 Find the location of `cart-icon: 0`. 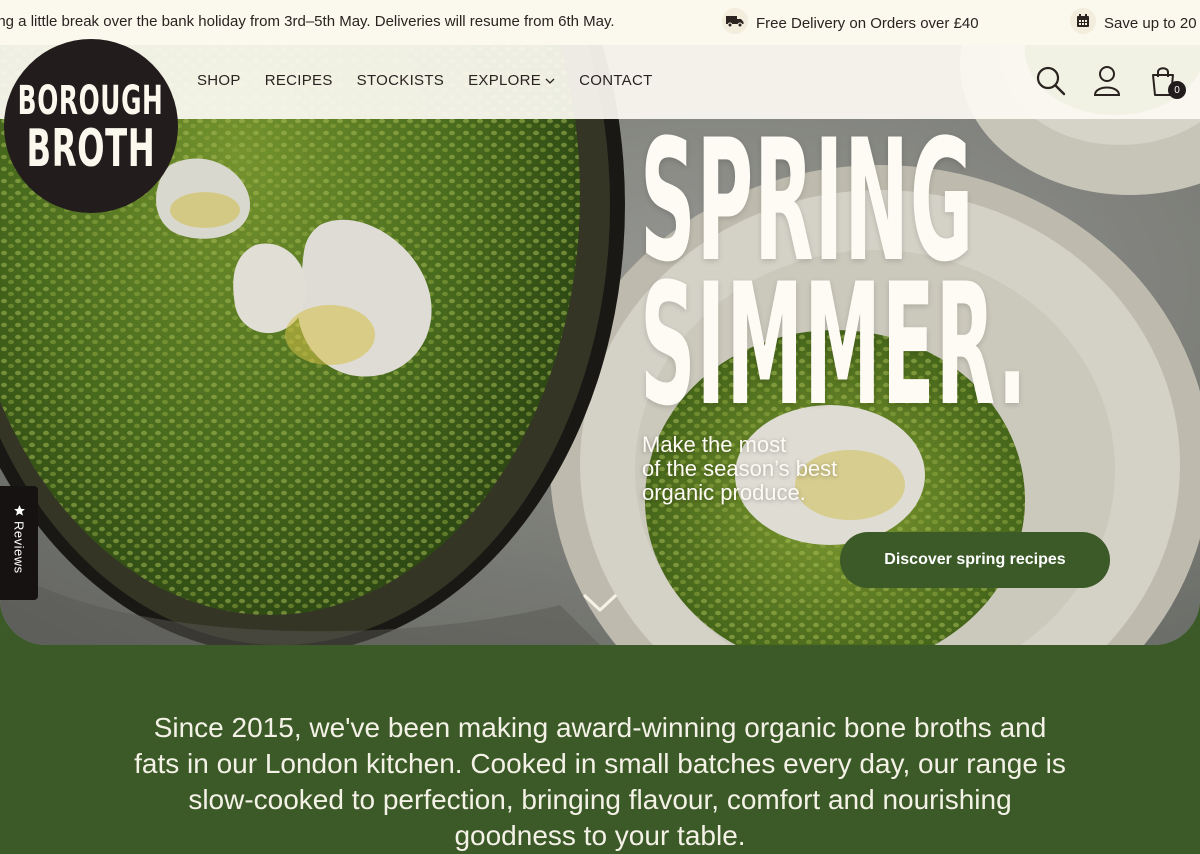

cart-icon: 0 is located at coordinates (1167, 82).